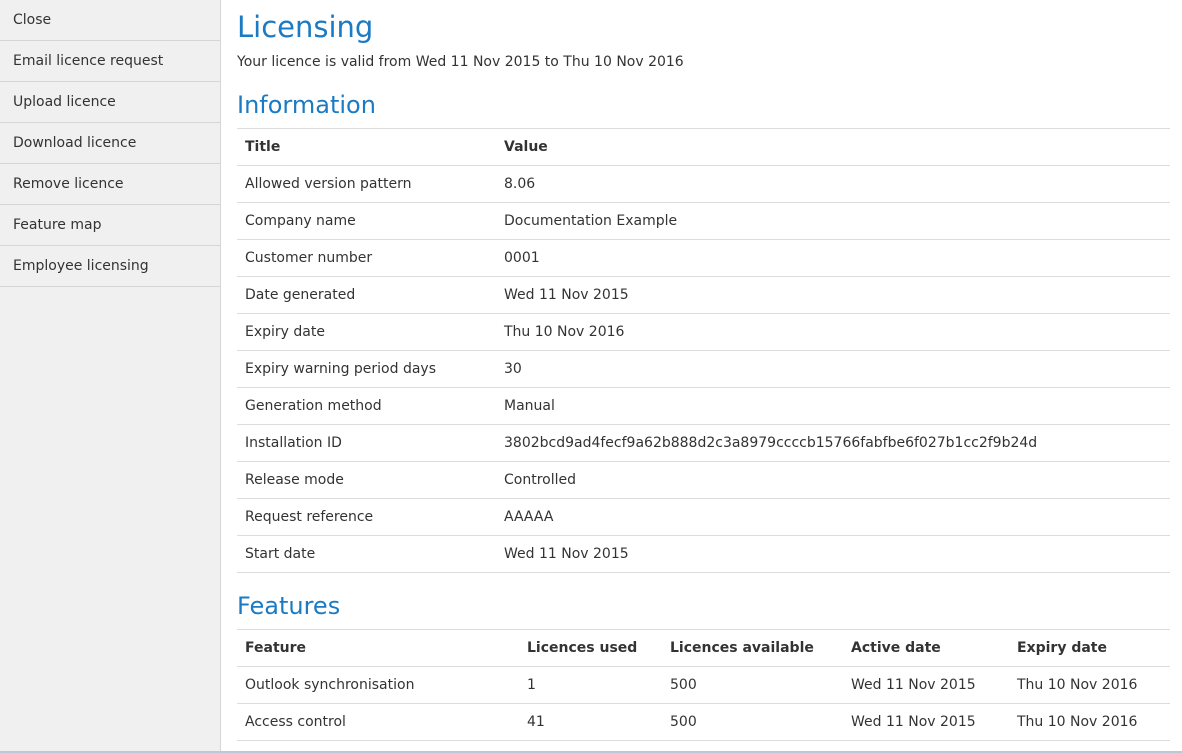 This screenshot has height=753, width=1182. I want to click on sidebar-item-remove-licence: Remove licence, so click(110, 184).